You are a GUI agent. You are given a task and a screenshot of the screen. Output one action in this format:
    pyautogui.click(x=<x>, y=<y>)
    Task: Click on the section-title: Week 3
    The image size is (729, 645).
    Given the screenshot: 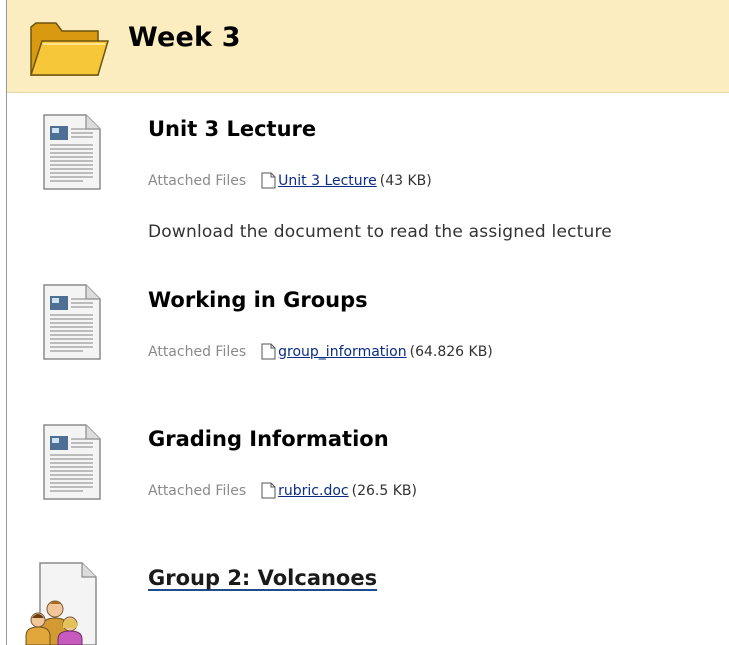 What is the action you would take?
    pyautogui.click(x=184, y=37)
    